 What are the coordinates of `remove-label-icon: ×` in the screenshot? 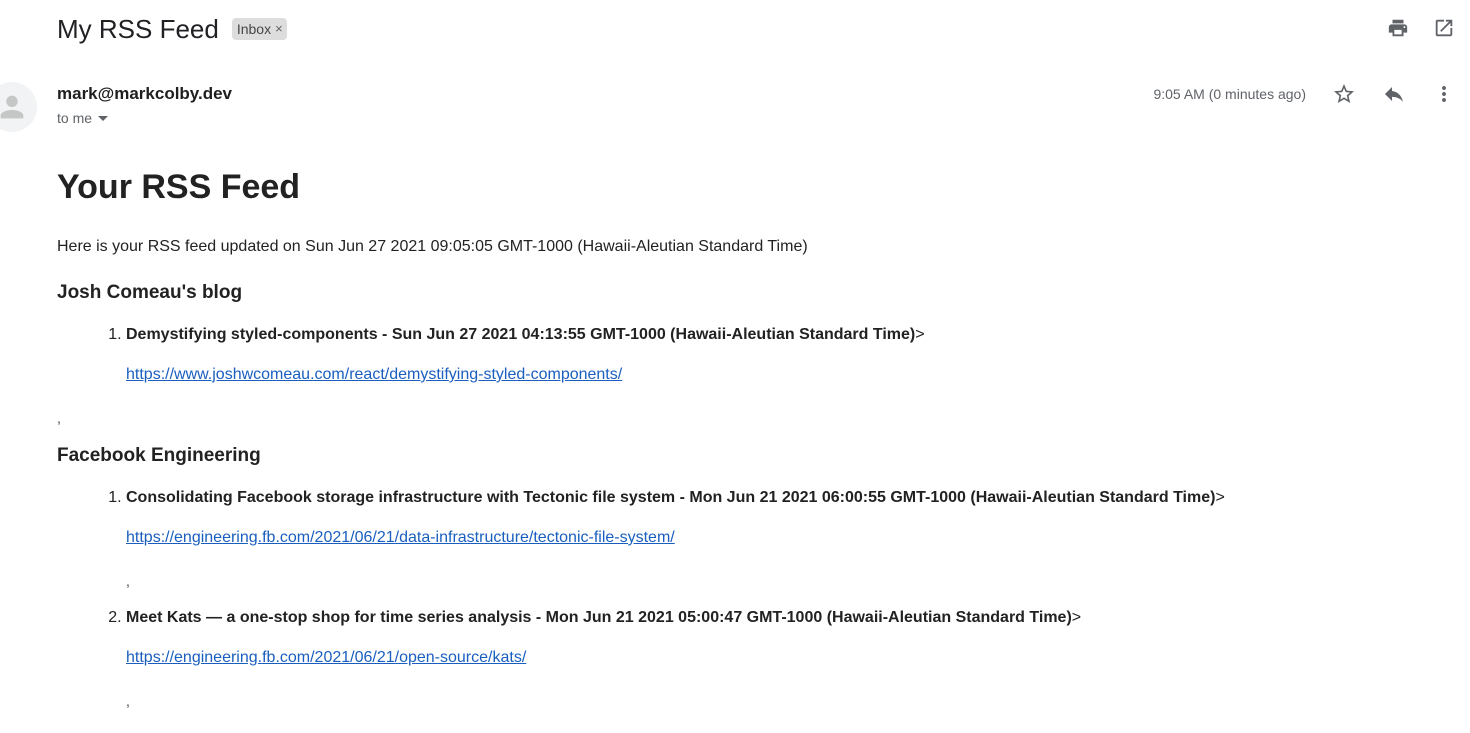 It's located at (279, 29).